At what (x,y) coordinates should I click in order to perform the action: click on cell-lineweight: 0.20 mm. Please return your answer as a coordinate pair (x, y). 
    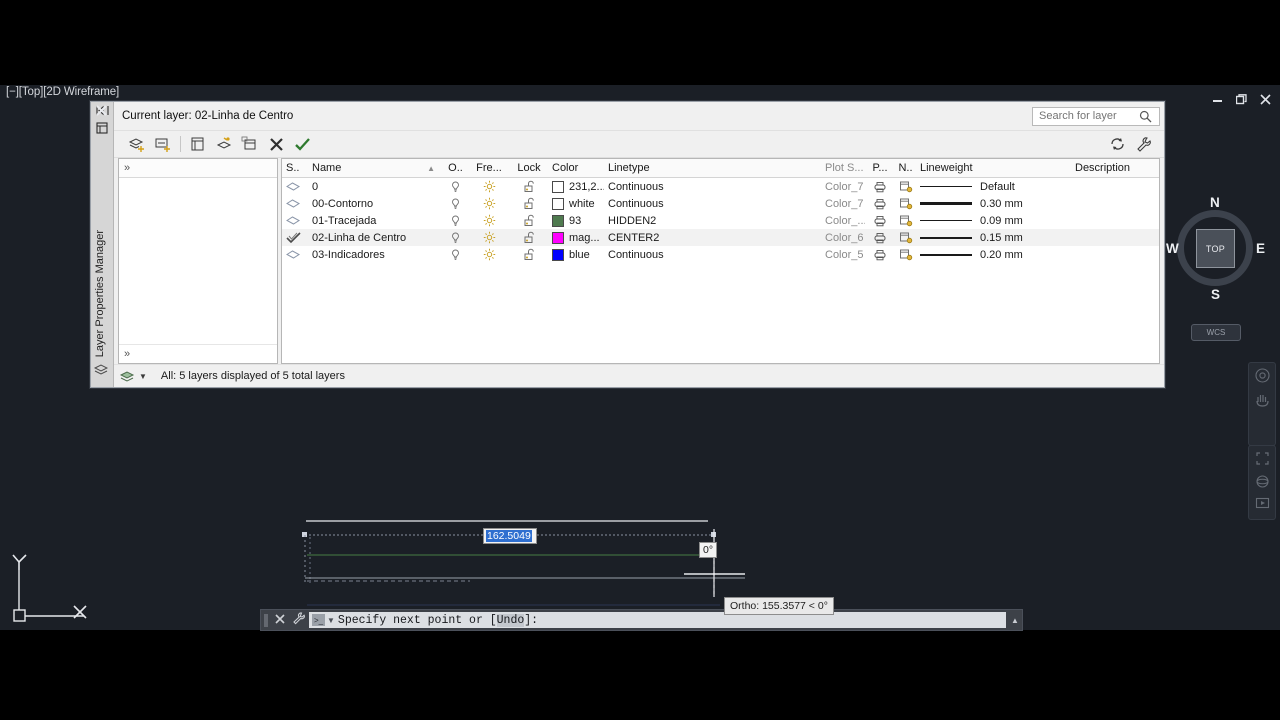
    Looking at the image, I should click on (993, 254).